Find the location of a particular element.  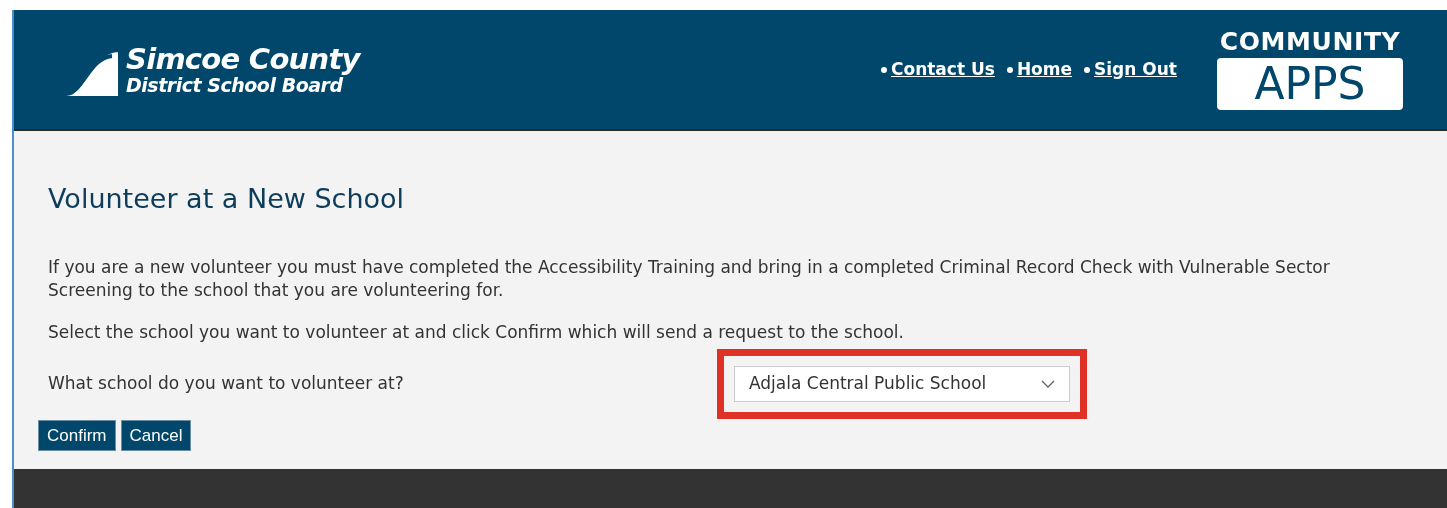

nav-link: Home is located at coordinates (1044, 69).